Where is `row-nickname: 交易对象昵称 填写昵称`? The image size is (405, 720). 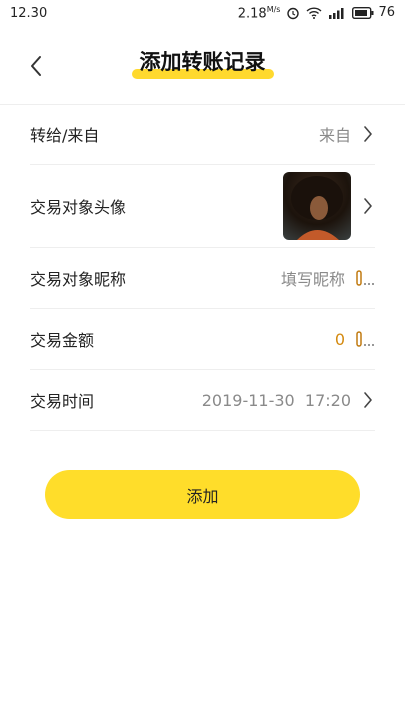 row-nickname: 交易对象昵称 填写昵称 is located at coordinates (202, 278).